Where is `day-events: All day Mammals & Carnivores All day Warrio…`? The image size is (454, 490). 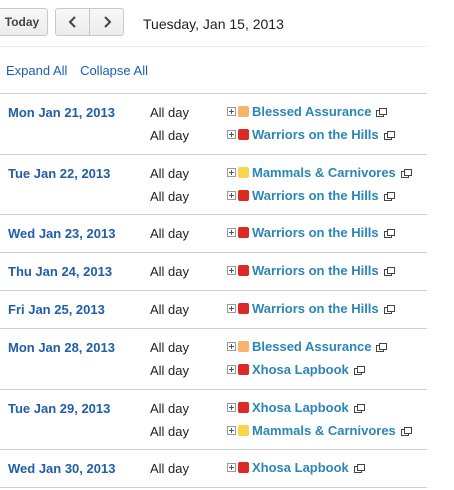 day-events: All day Mammals & Carnivores All day Warrio… is located at coordinates (213, 181).